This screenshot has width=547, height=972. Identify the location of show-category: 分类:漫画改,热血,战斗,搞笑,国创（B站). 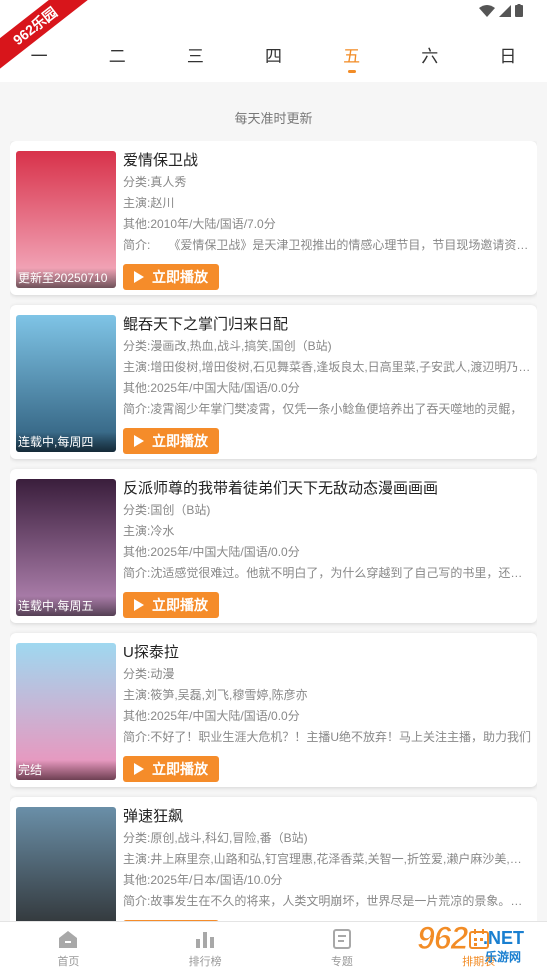
(227, 346).